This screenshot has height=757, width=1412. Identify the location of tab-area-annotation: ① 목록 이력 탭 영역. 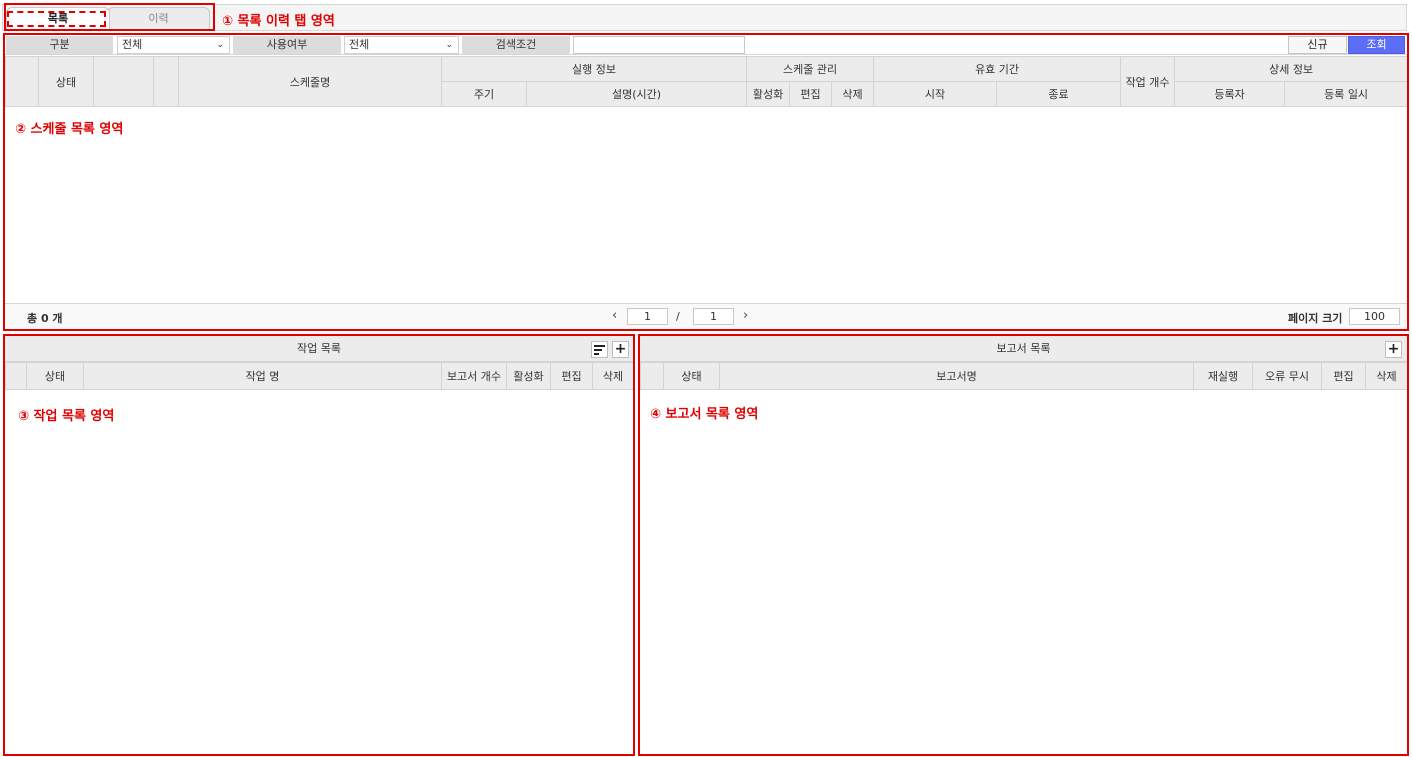
(278, 21).